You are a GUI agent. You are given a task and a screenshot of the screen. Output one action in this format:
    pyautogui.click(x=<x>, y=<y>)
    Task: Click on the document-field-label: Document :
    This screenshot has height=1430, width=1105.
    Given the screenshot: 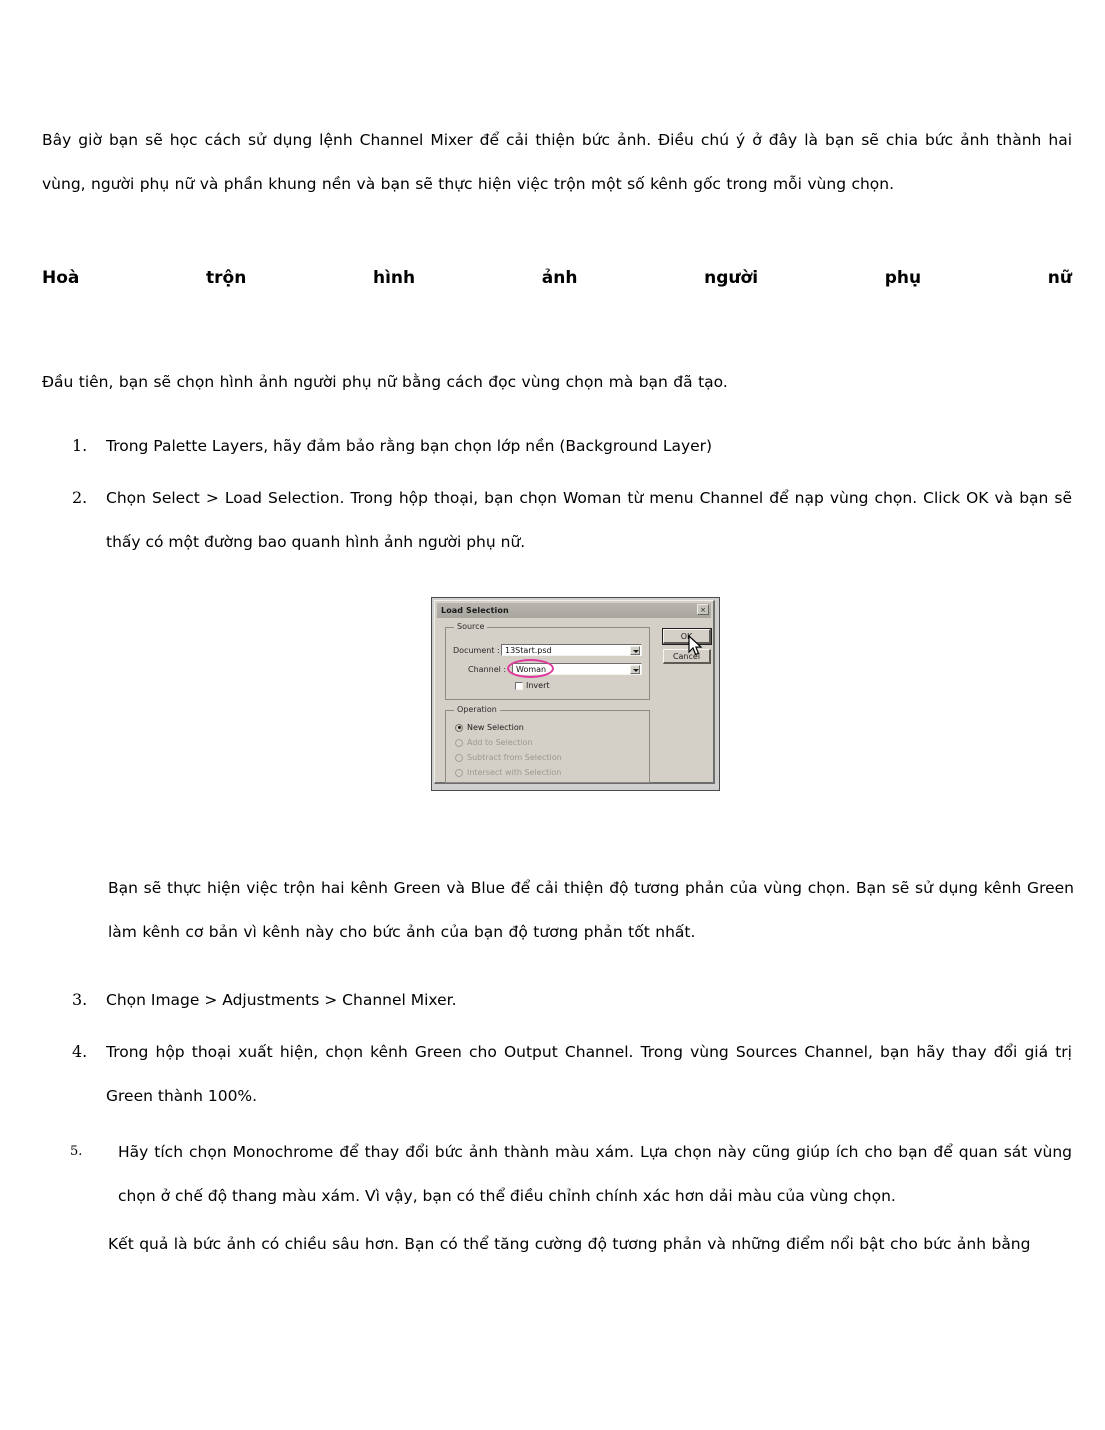 What is the action you would take?
    pyautogui.click(x=476, y=650)
    